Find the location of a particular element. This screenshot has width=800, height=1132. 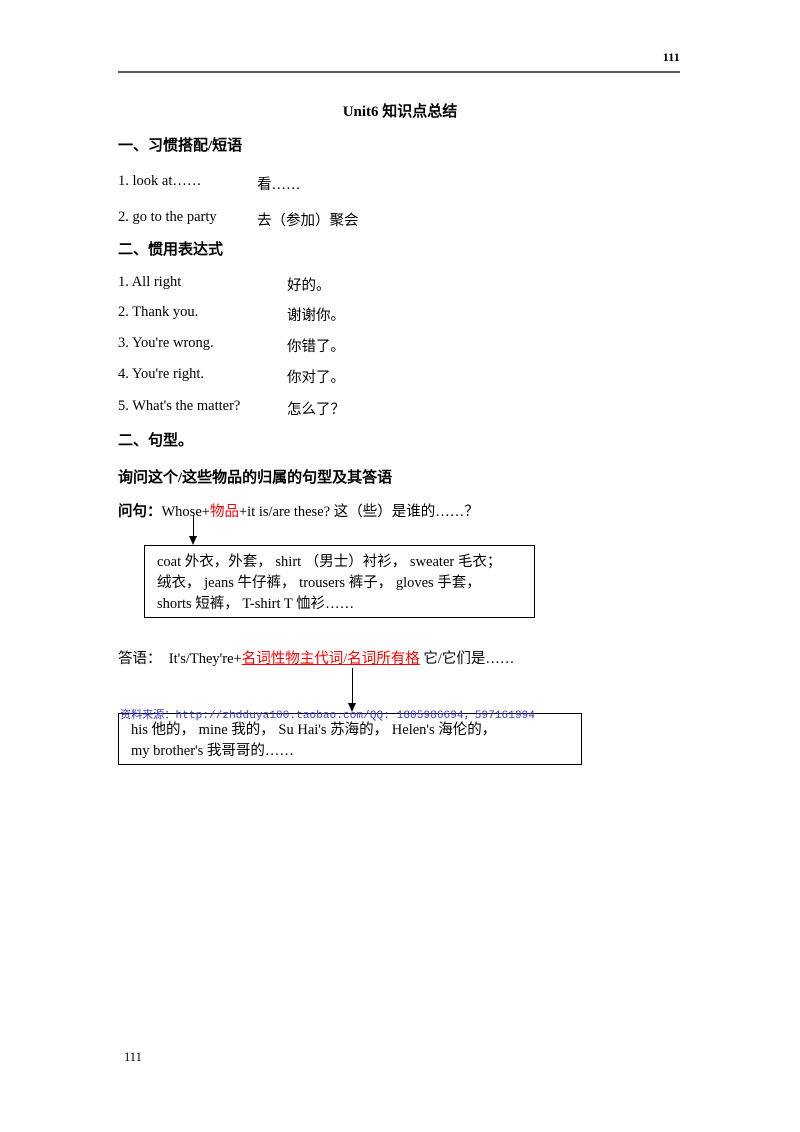

question-red-term: 物品 is located at coordinates (224, 512).